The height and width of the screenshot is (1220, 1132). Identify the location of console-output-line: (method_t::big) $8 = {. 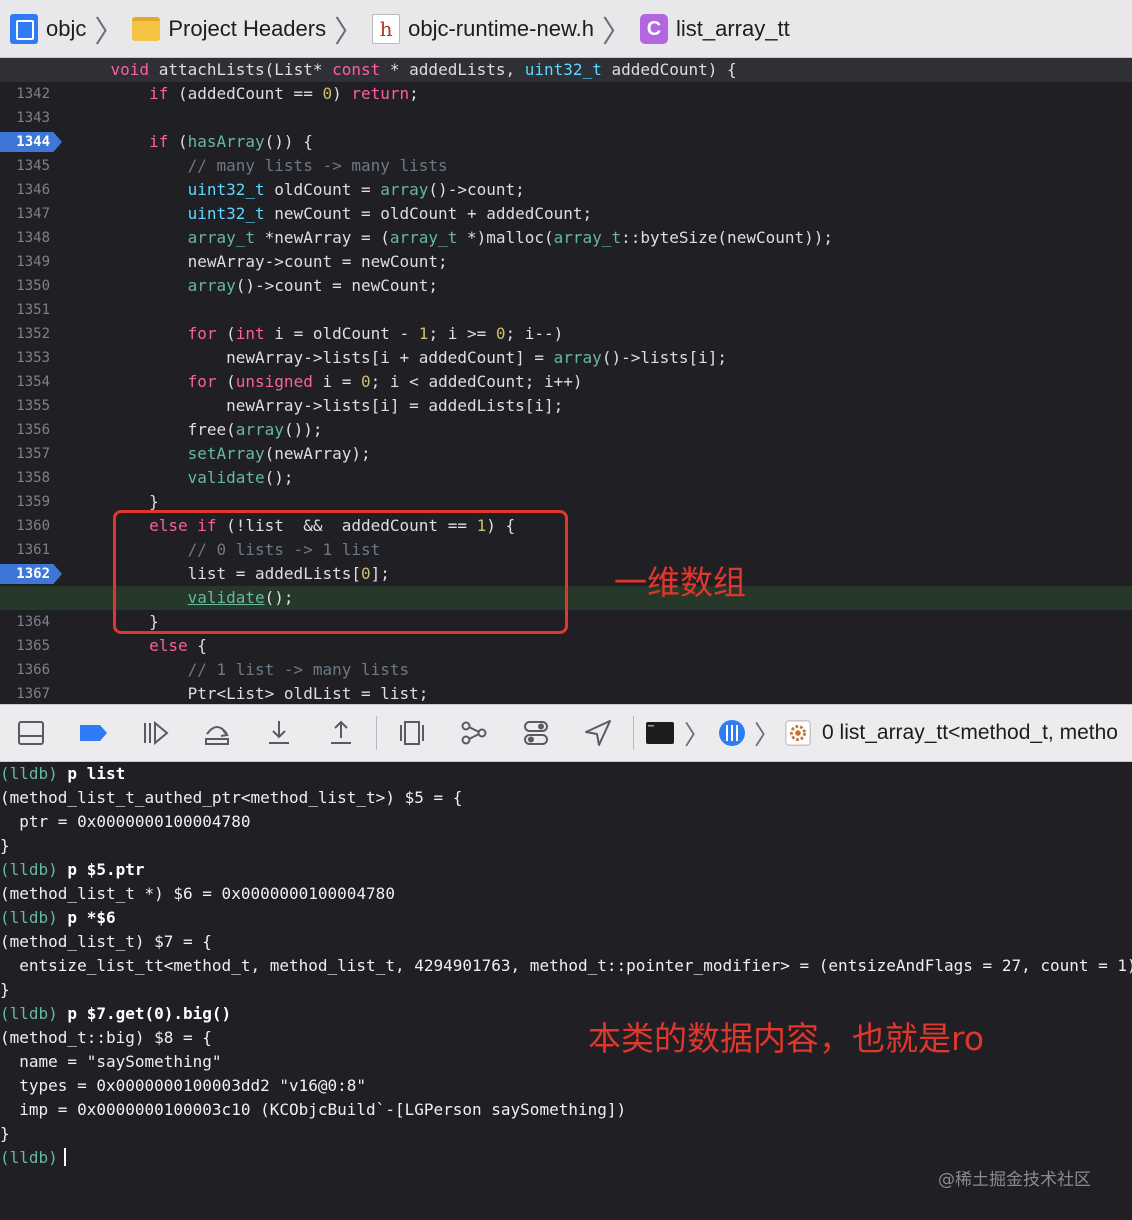
(106, 1037).